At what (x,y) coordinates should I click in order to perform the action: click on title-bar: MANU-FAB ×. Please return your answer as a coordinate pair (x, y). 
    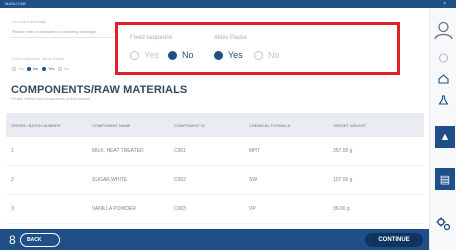
    Looking at the image, I should click on (228, 4).